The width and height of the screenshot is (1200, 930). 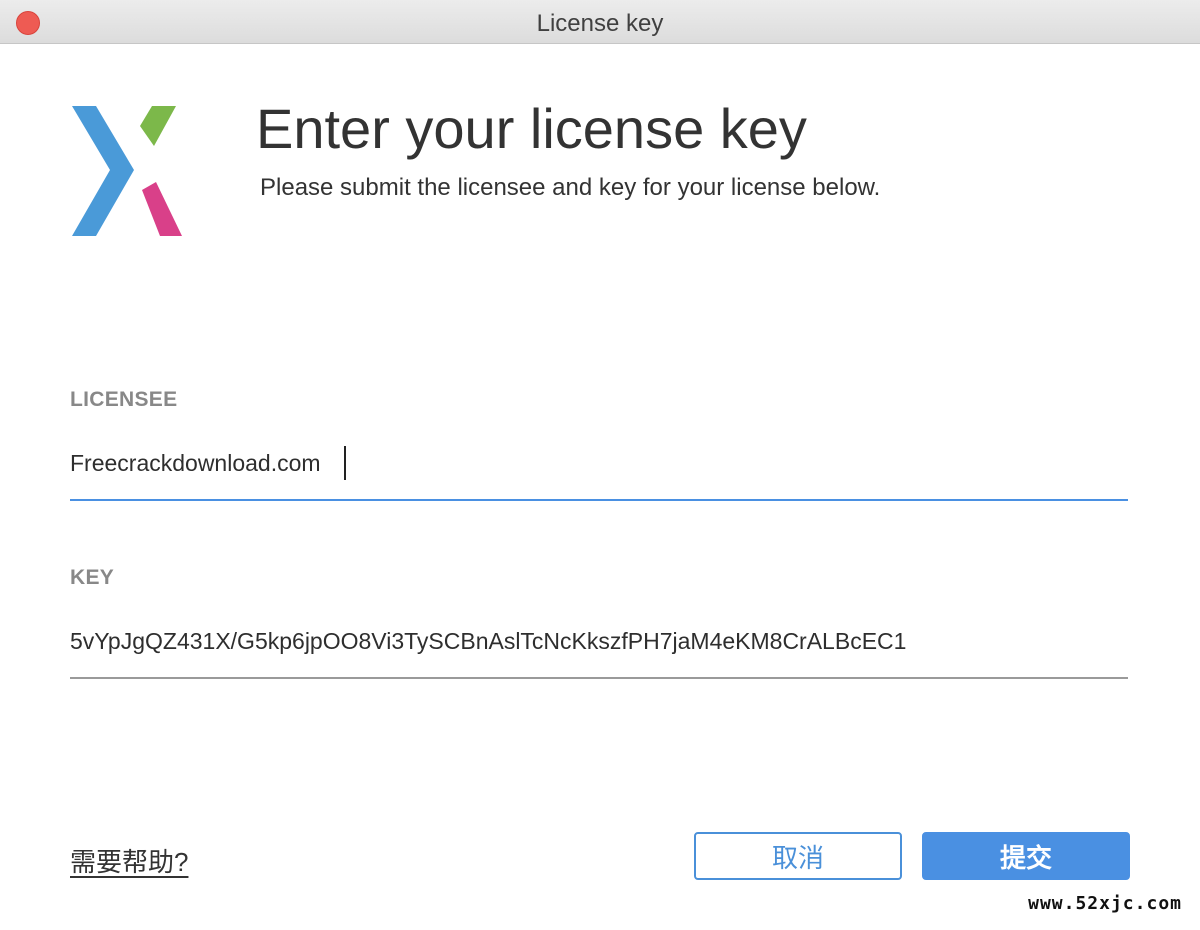 What do you see at coordinates (124, 399) in the screenshot?
I see `licensee-label: LICENSEE` at bounding box center [124, 399].